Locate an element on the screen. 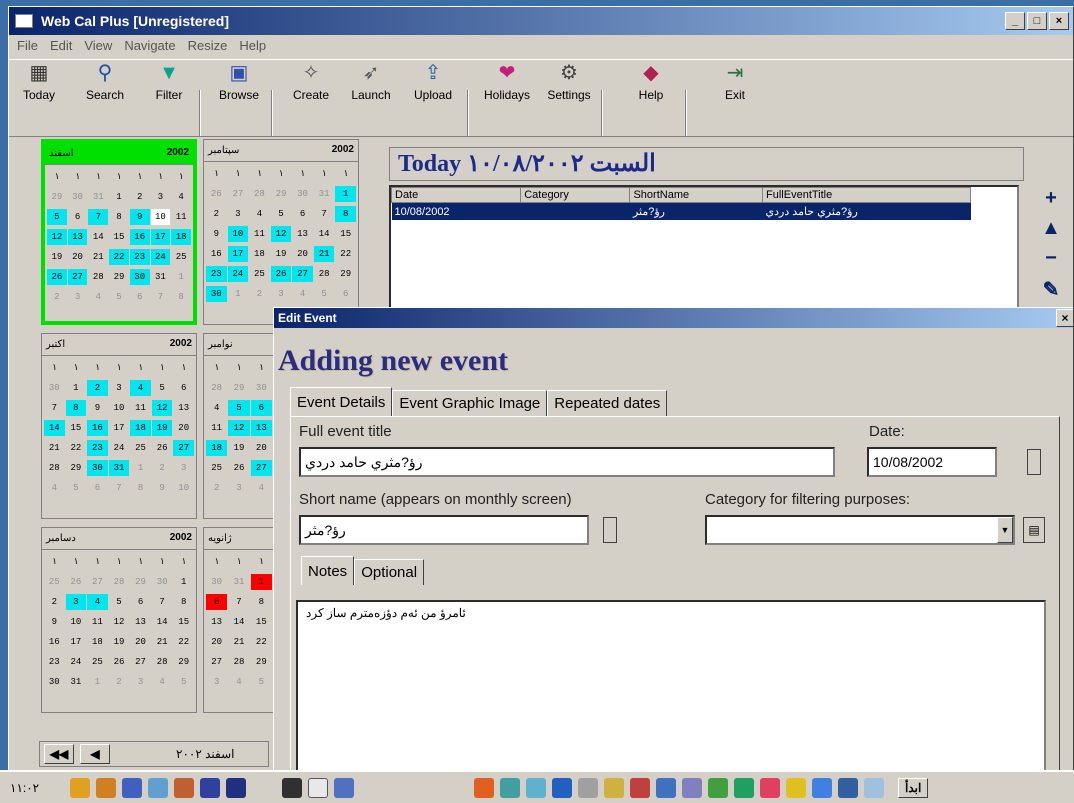 This screenshot has width=1074, height=803. chevron-down-icon: ▼ is located at coordinates (1005, 530).